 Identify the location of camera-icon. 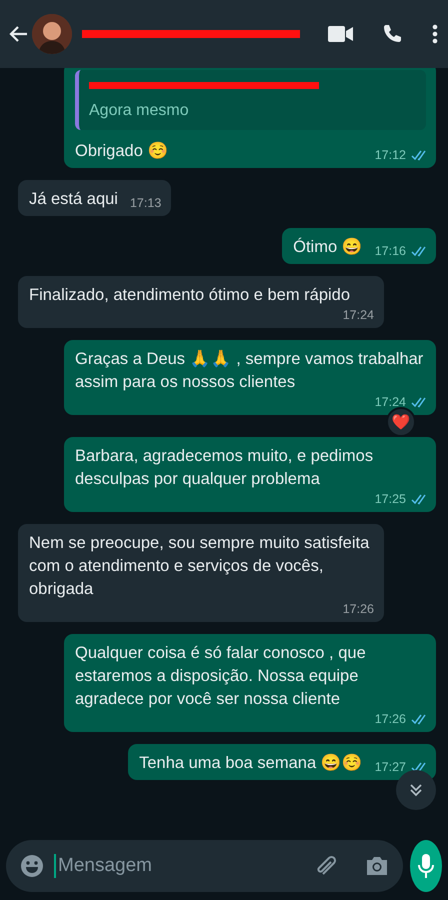
(377, 866).